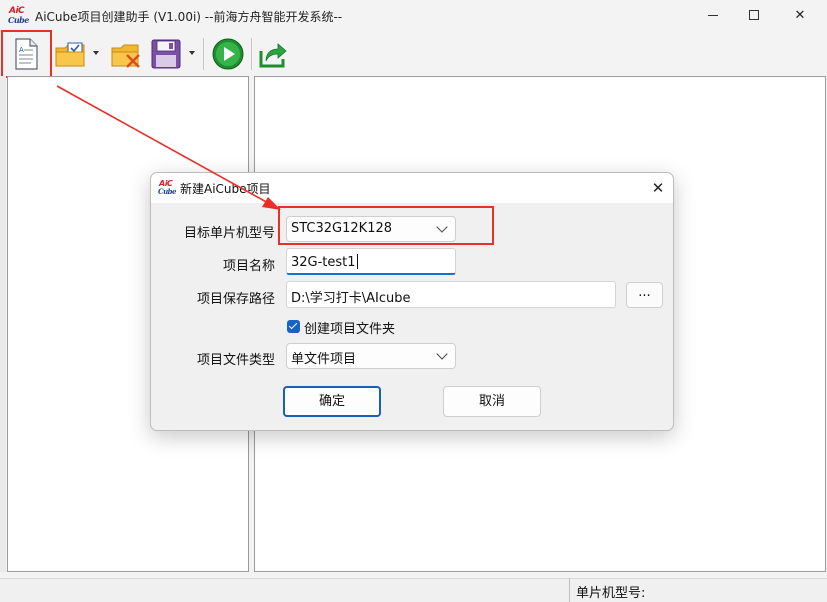 This screenshot has width=827, height=602. Describe the element at coordinates (235, 299) in the screenshot. I see `save-path-label: 项目保存路径` at that location.